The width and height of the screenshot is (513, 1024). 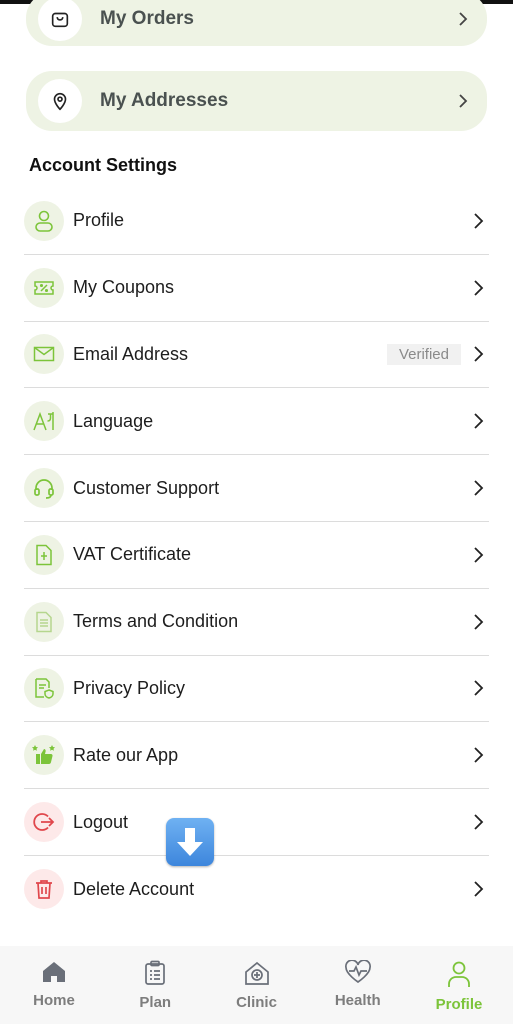 I want to click on tab-clinic: Clinic, so click(x=257, y=985).